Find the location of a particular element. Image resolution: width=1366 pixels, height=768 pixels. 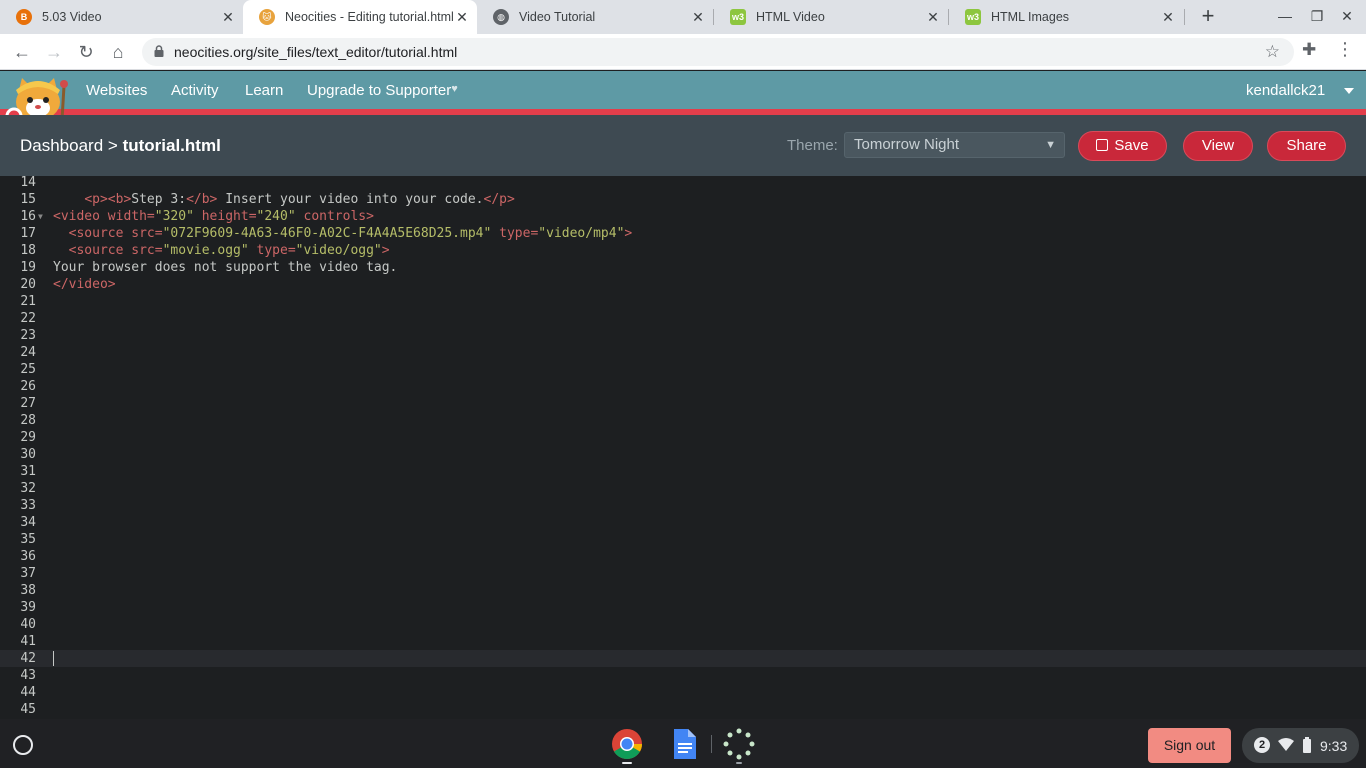

code-line: 24 is located at coordinates (683, 352).